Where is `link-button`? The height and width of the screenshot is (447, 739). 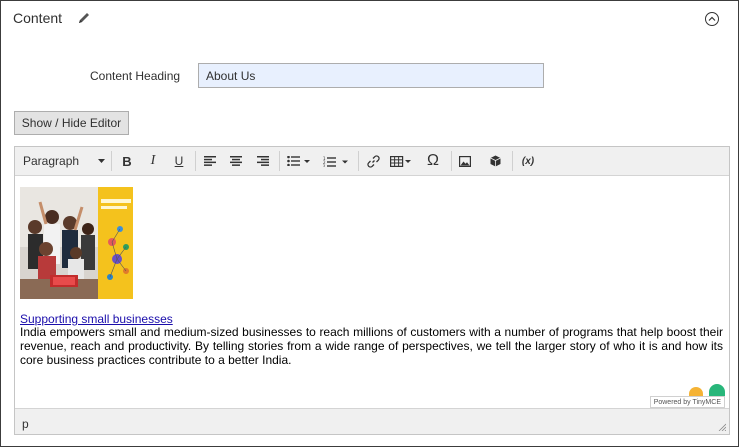
link-button is located at coordinates (373, 161).